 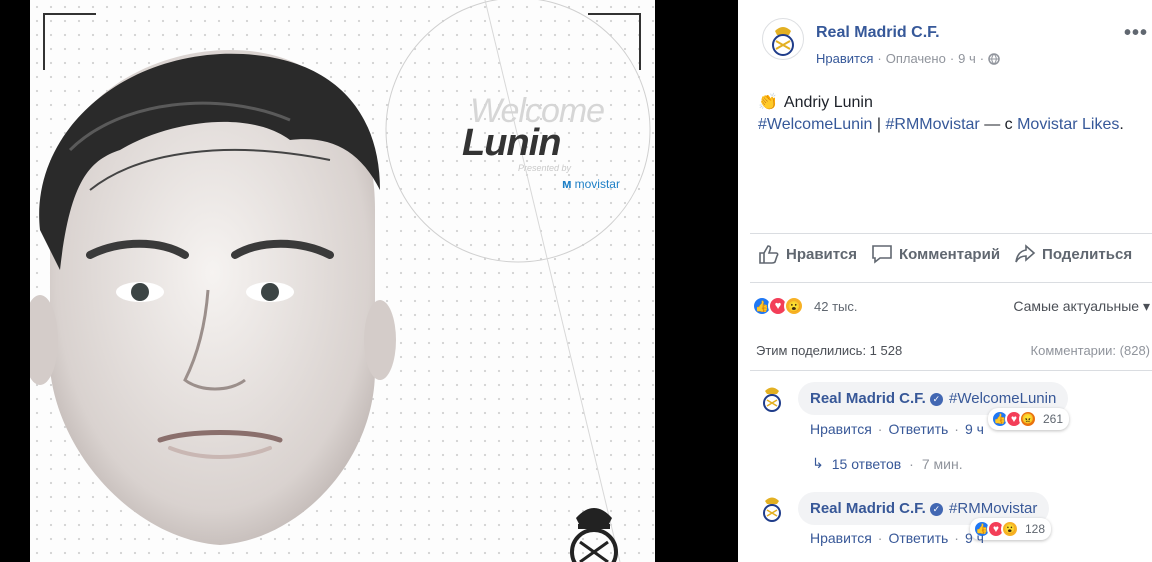 I want to click on hashtag-rmmovistar: #RMMovistar, so click(x=933, y=124).